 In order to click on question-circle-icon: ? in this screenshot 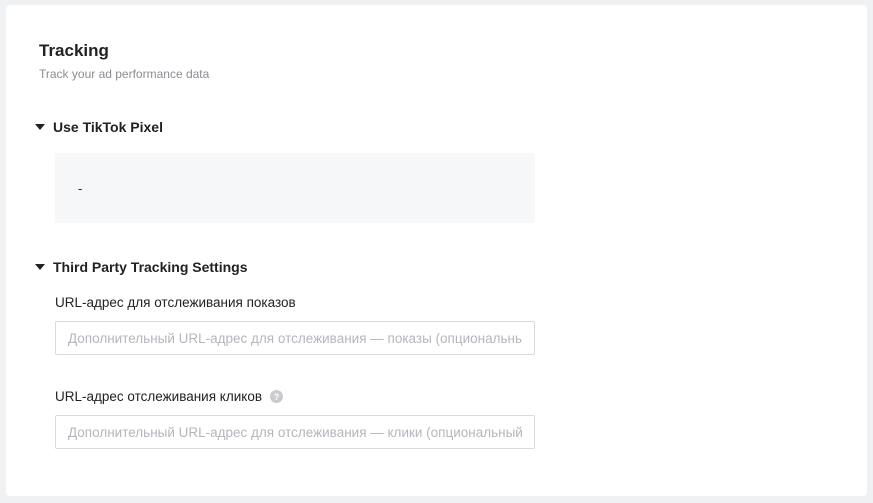, I will do `click(277, 396)`.